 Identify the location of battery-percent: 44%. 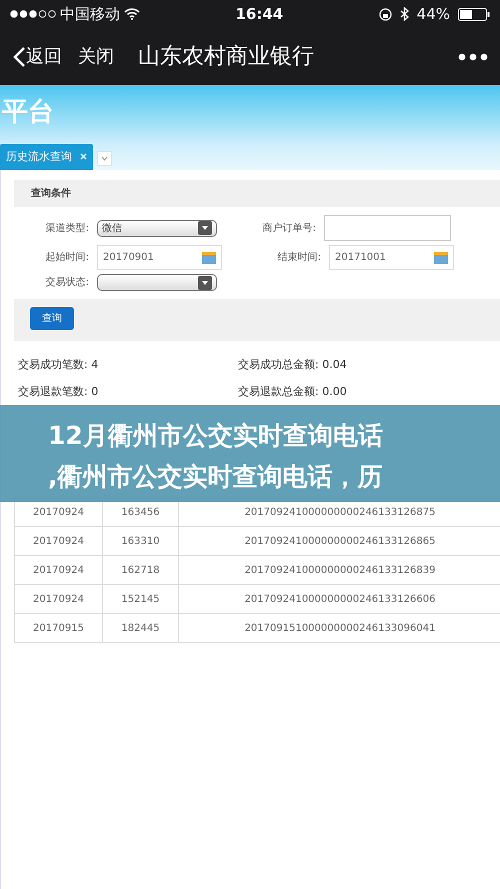
(433, 14).